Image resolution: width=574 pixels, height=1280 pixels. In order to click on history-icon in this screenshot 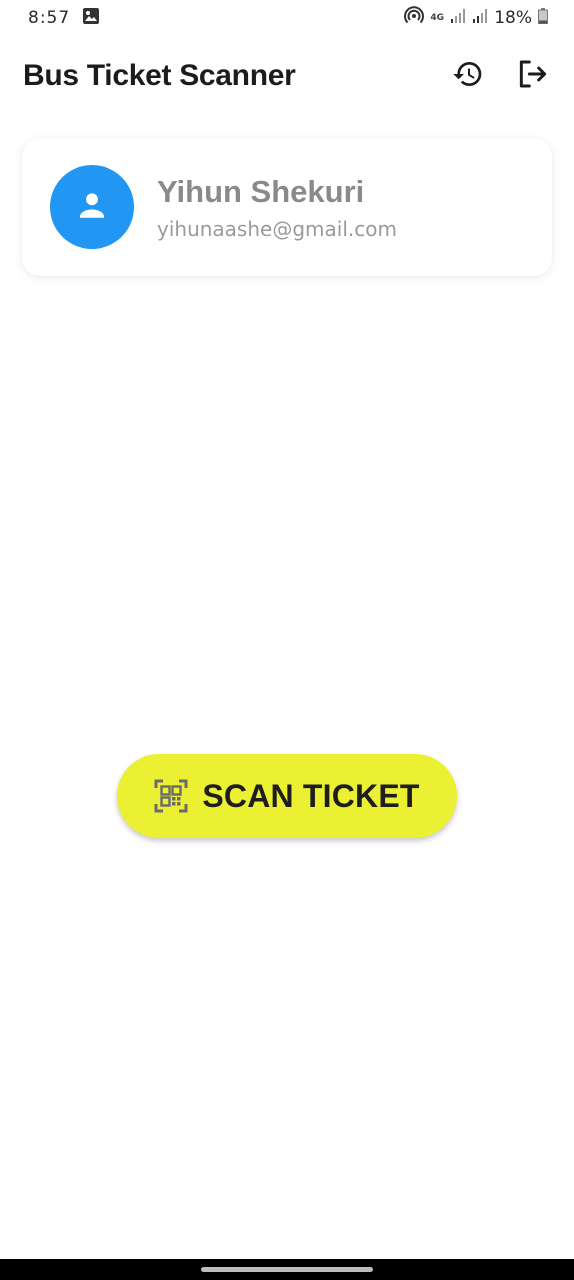, I will do `click(468, 76)`.